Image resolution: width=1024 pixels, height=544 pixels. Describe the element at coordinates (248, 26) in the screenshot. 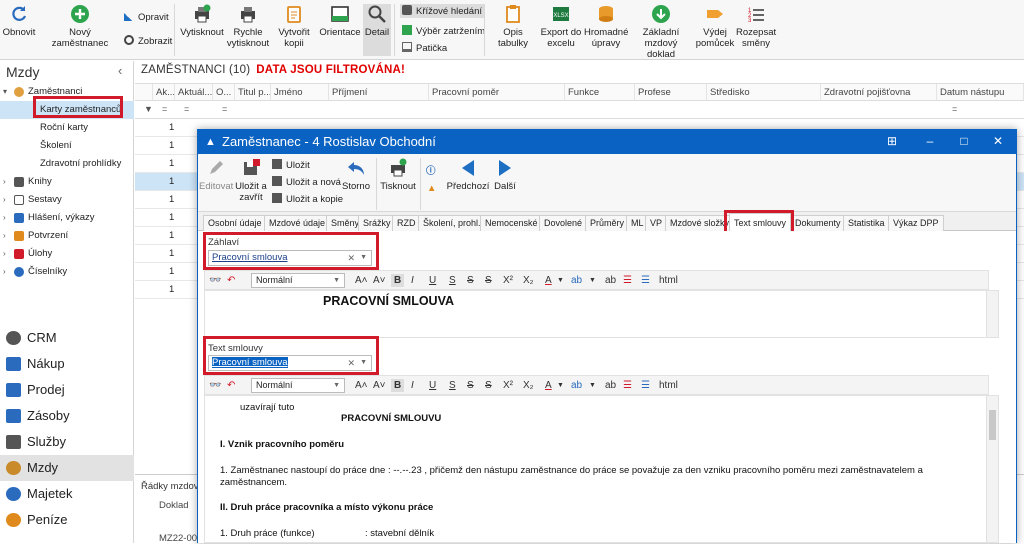

I see `quick-print-button: Rychle vytisknout` at that location.